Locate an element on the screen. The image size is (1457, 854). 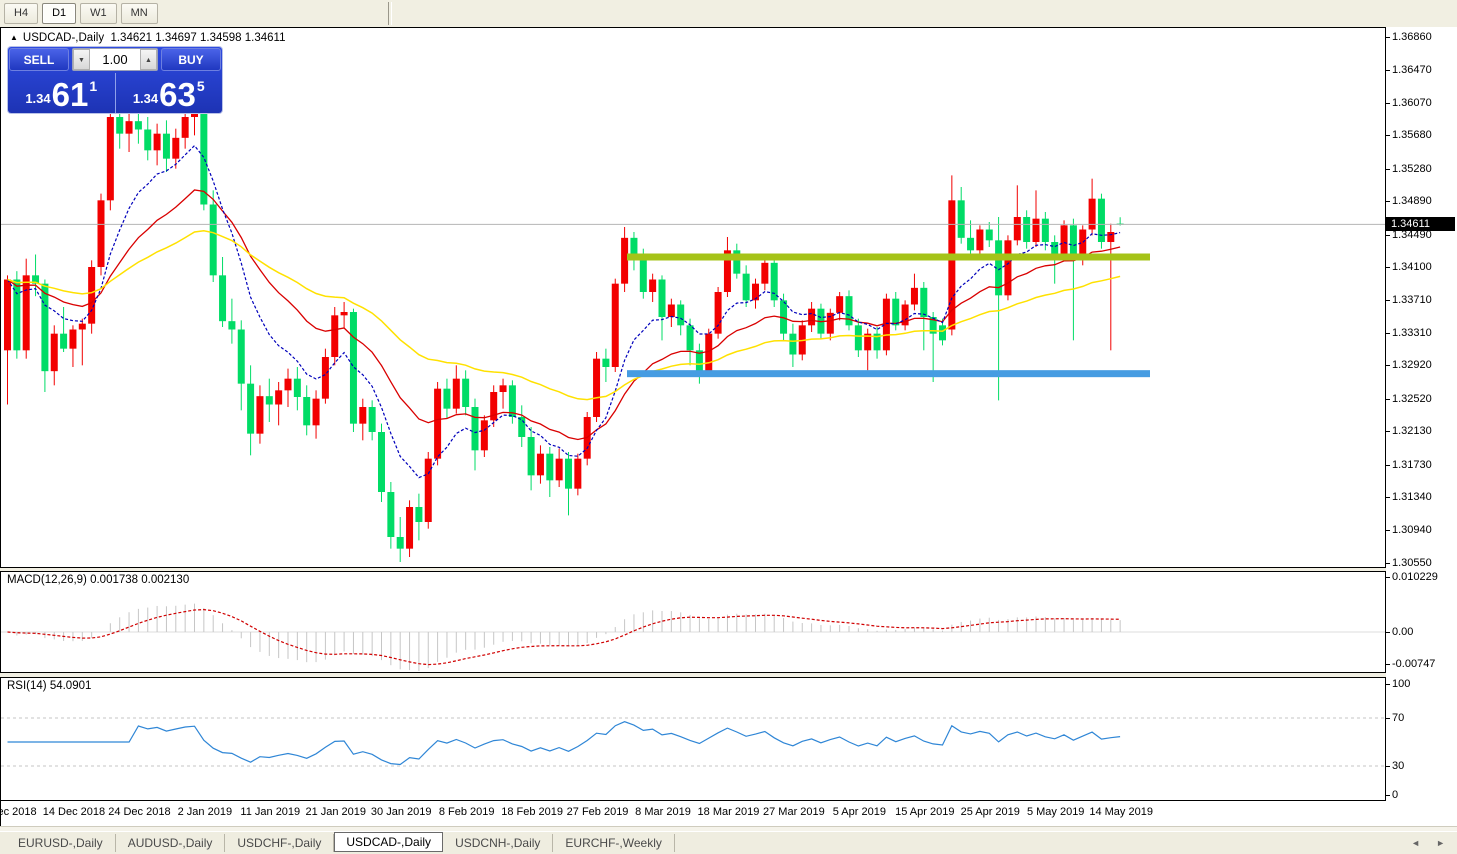
axis-tick-label: 1.33310 is located at coordinates (1412, 332).